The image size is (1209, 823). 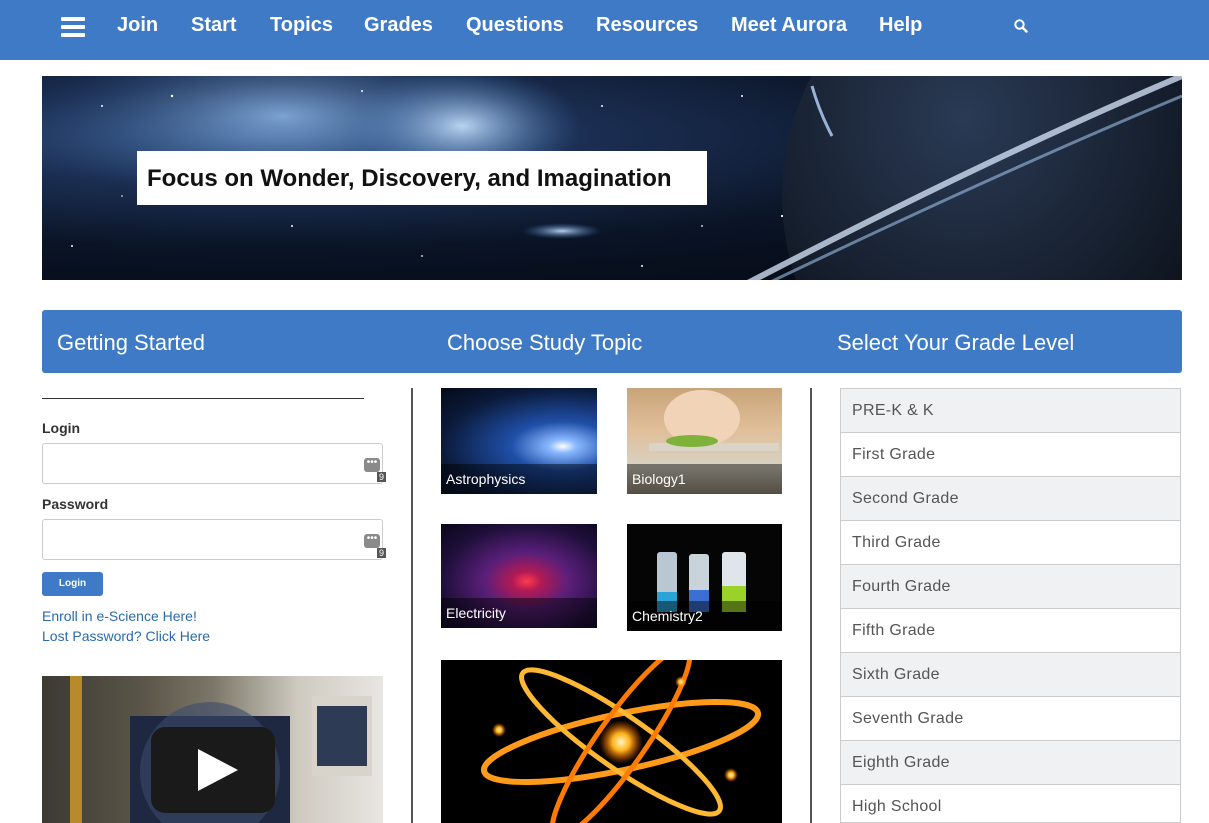 I want to click on nav-questions: Questions, so click(x=515, y=25).